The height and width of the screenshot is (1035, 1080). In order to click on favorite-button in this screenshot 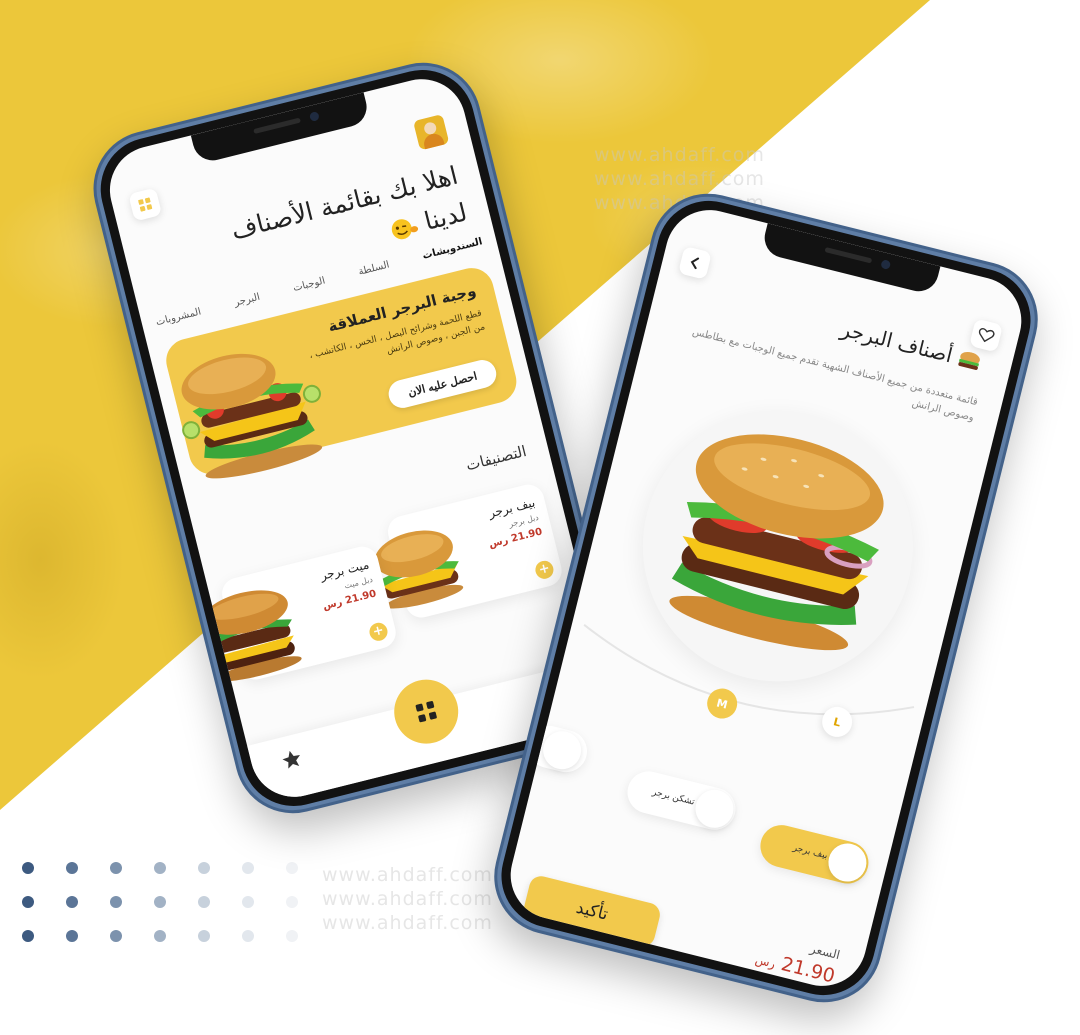, I will do `click(986, 335)`.